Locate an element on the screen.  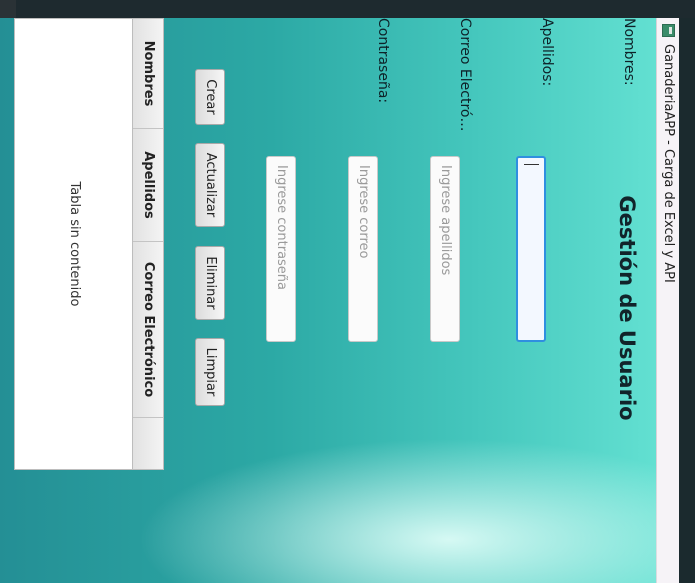
table-empty-message: Tabla sin contenido is located at coordinates (74, 244).